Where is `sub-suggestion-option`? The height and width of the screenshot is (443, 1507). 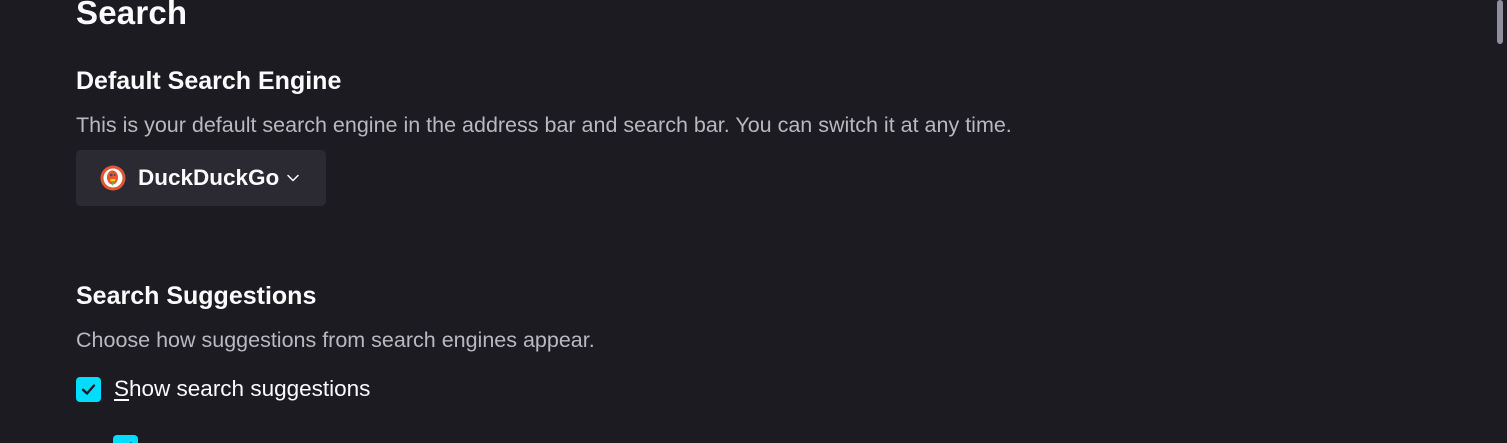 sub-suggestion-option is located at coordinates (125, 439).